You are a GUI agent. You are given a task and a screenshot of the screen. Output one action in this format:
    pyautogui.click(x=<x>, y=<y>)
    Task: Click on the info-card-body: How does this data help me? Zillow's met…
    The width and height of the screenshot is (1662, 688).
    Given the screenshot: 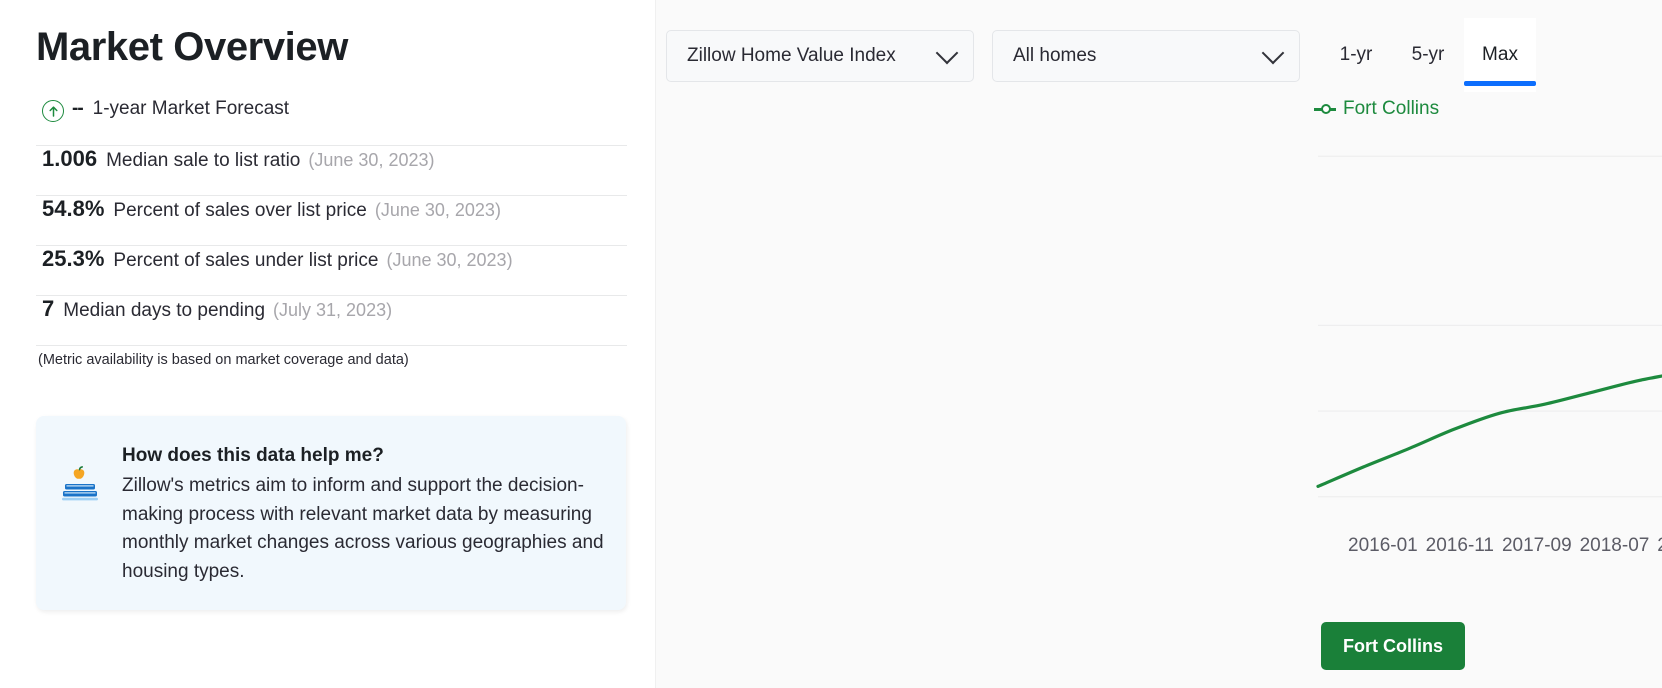 What is the action you would take?
    pyautogui.click(x=358, y=516)
    